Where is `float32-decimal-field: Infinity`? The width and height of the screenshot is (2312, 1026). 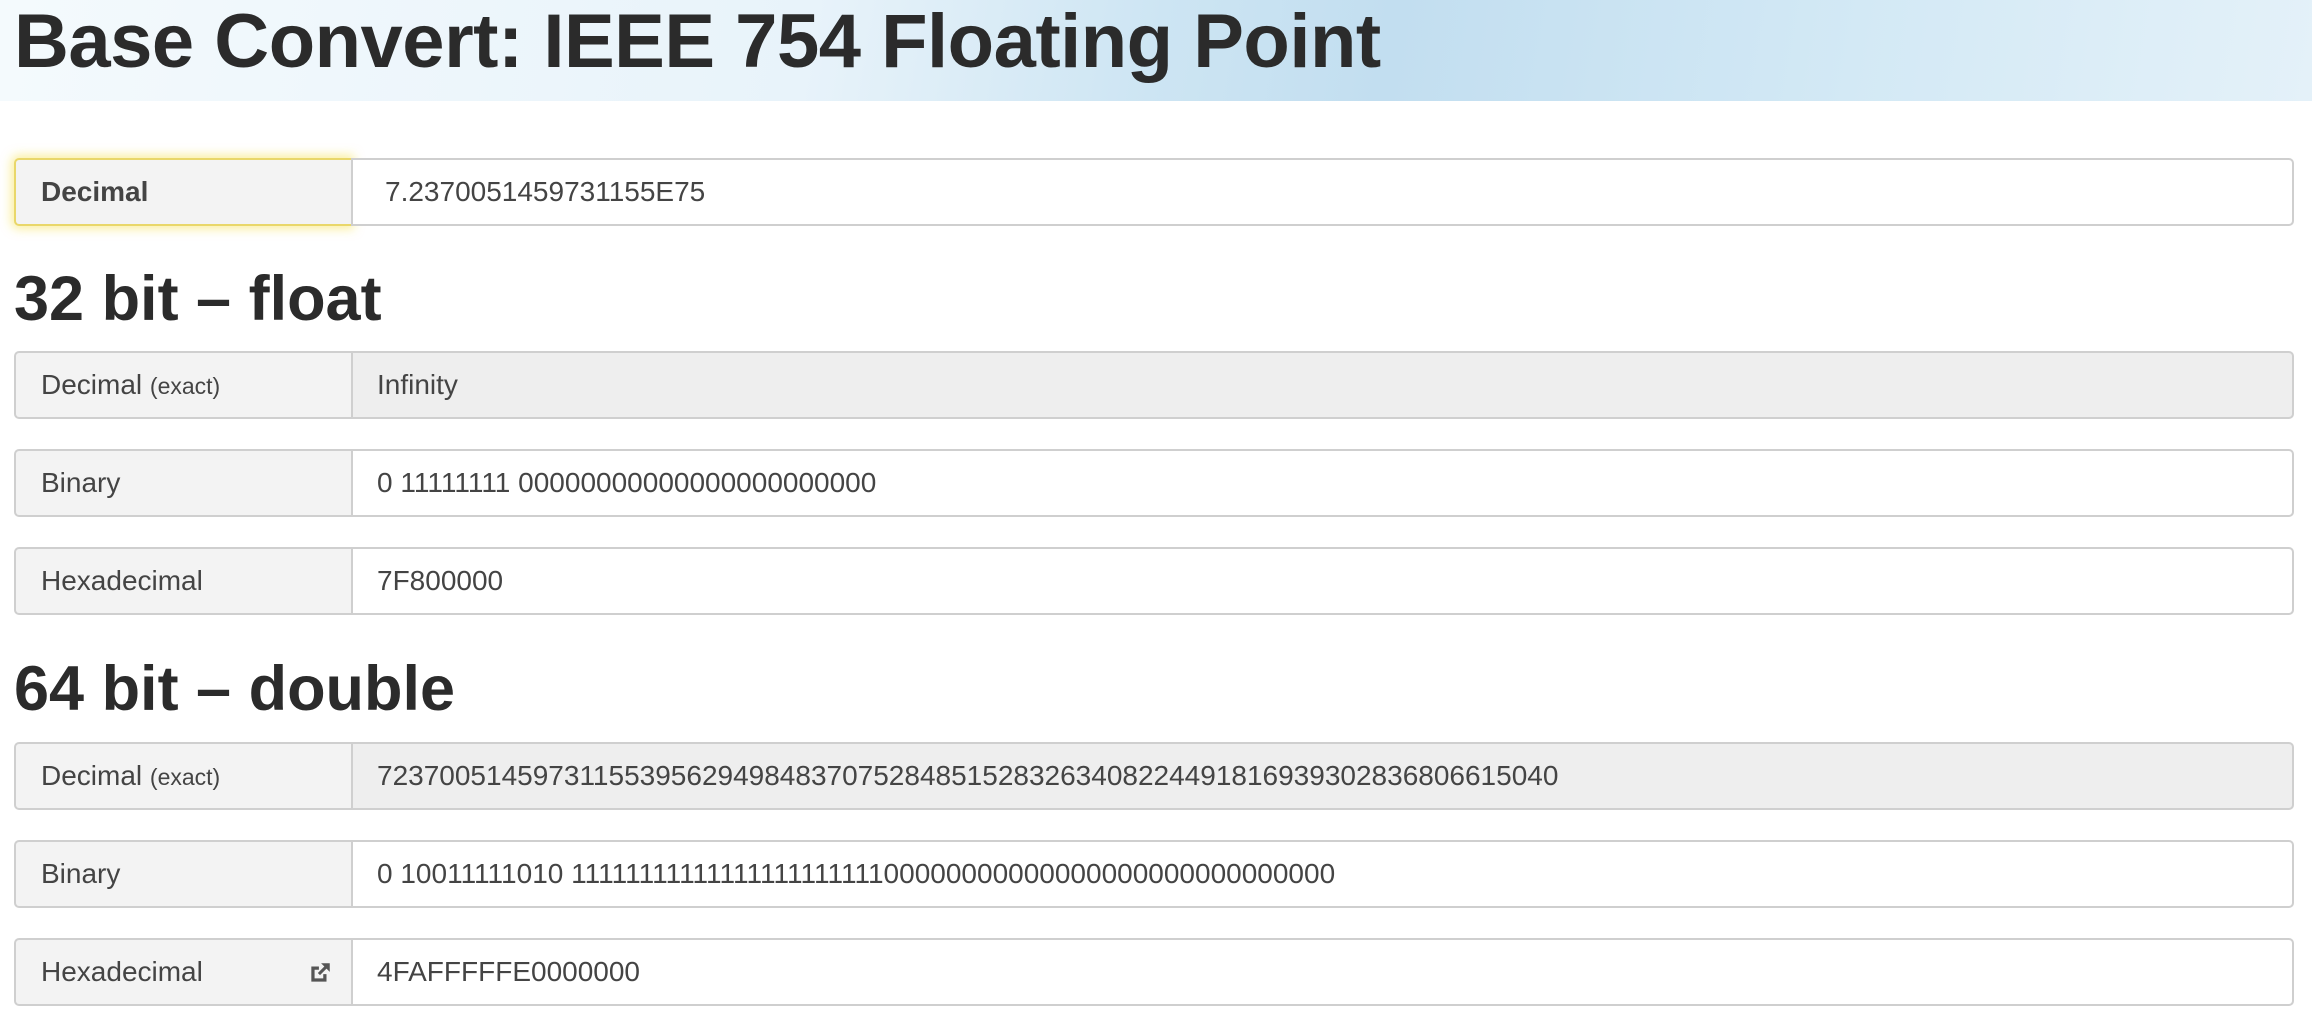 float32-decimal-field: Infinity is located at coordinates (1322, 385).